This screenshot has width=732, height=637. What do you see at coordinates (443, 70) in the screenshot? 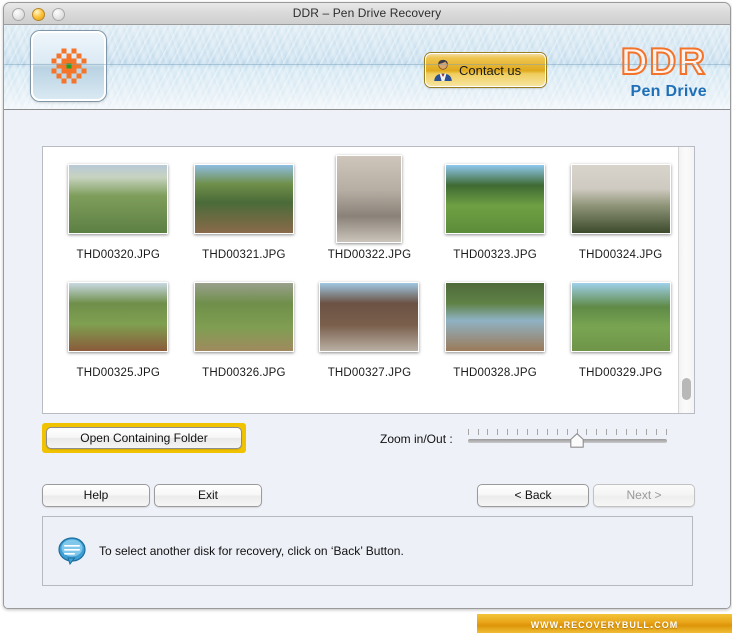
I see `person-avatar-icon` at bounding box center [443, 70].